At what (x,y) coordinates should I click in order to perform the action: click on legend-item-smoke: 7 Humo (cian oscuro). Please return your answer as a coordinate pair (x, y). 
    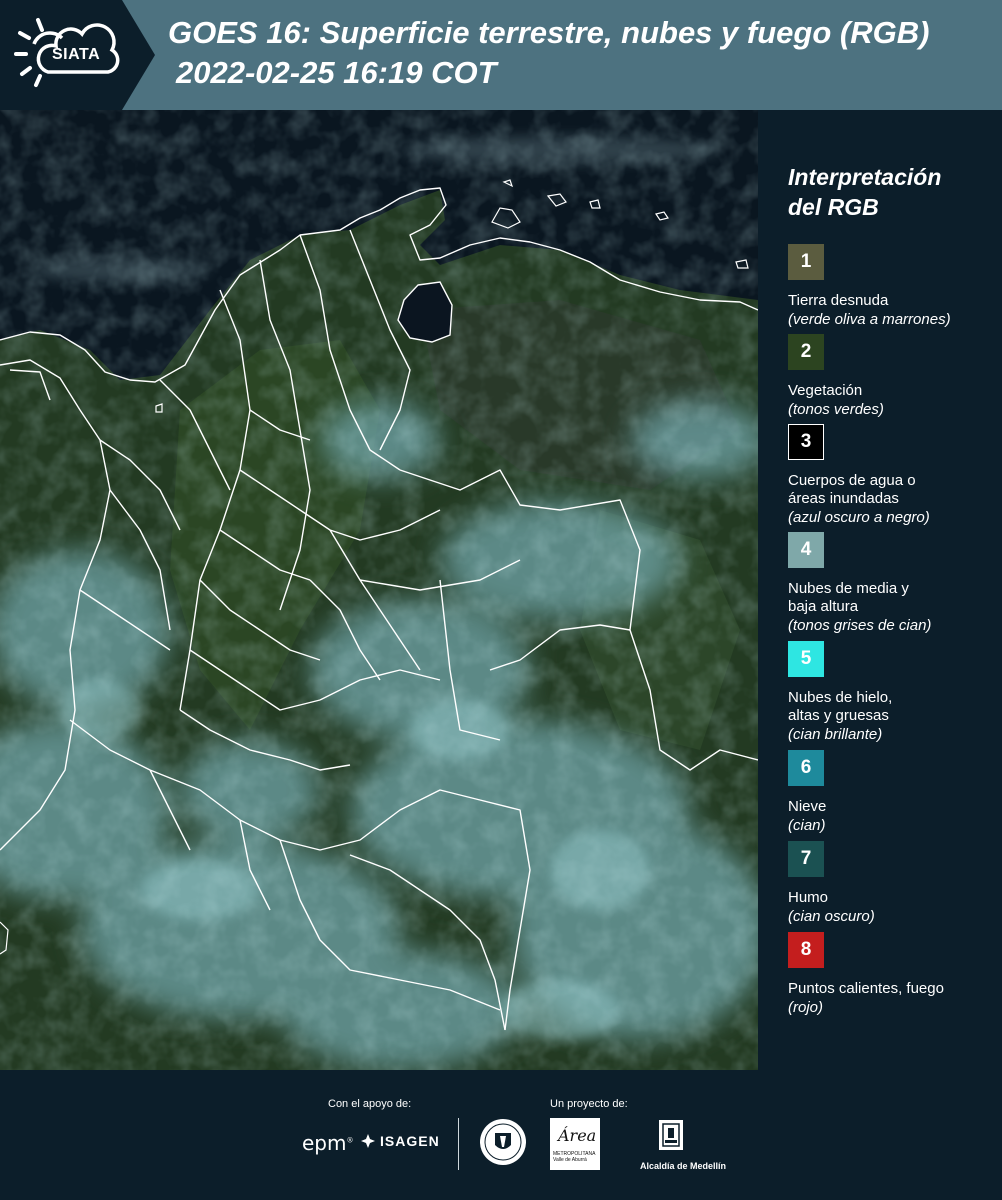
    Looking at the image, I should click on (893, 883).